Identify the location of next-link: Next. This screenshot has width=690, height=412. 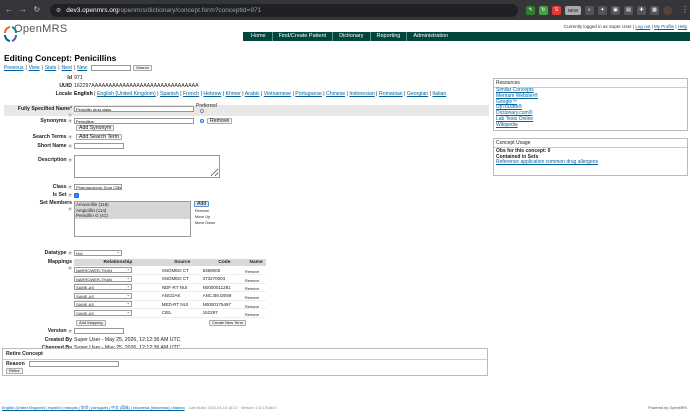
(67, 68).